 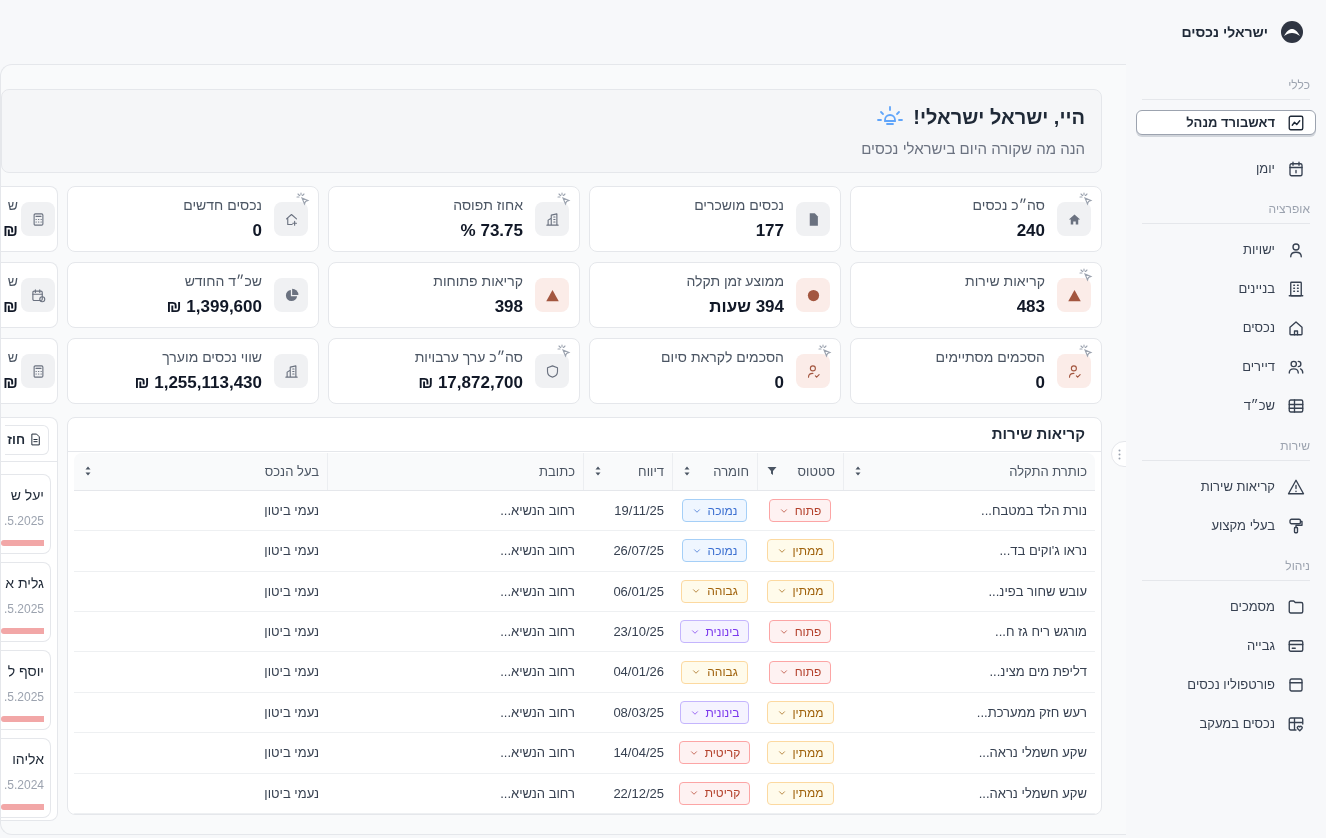 What do you see at coordinates (211, 357) in the screenshot?
I see `stat-label: שווי נכסים מוערך` at bounding box center [211, 357].